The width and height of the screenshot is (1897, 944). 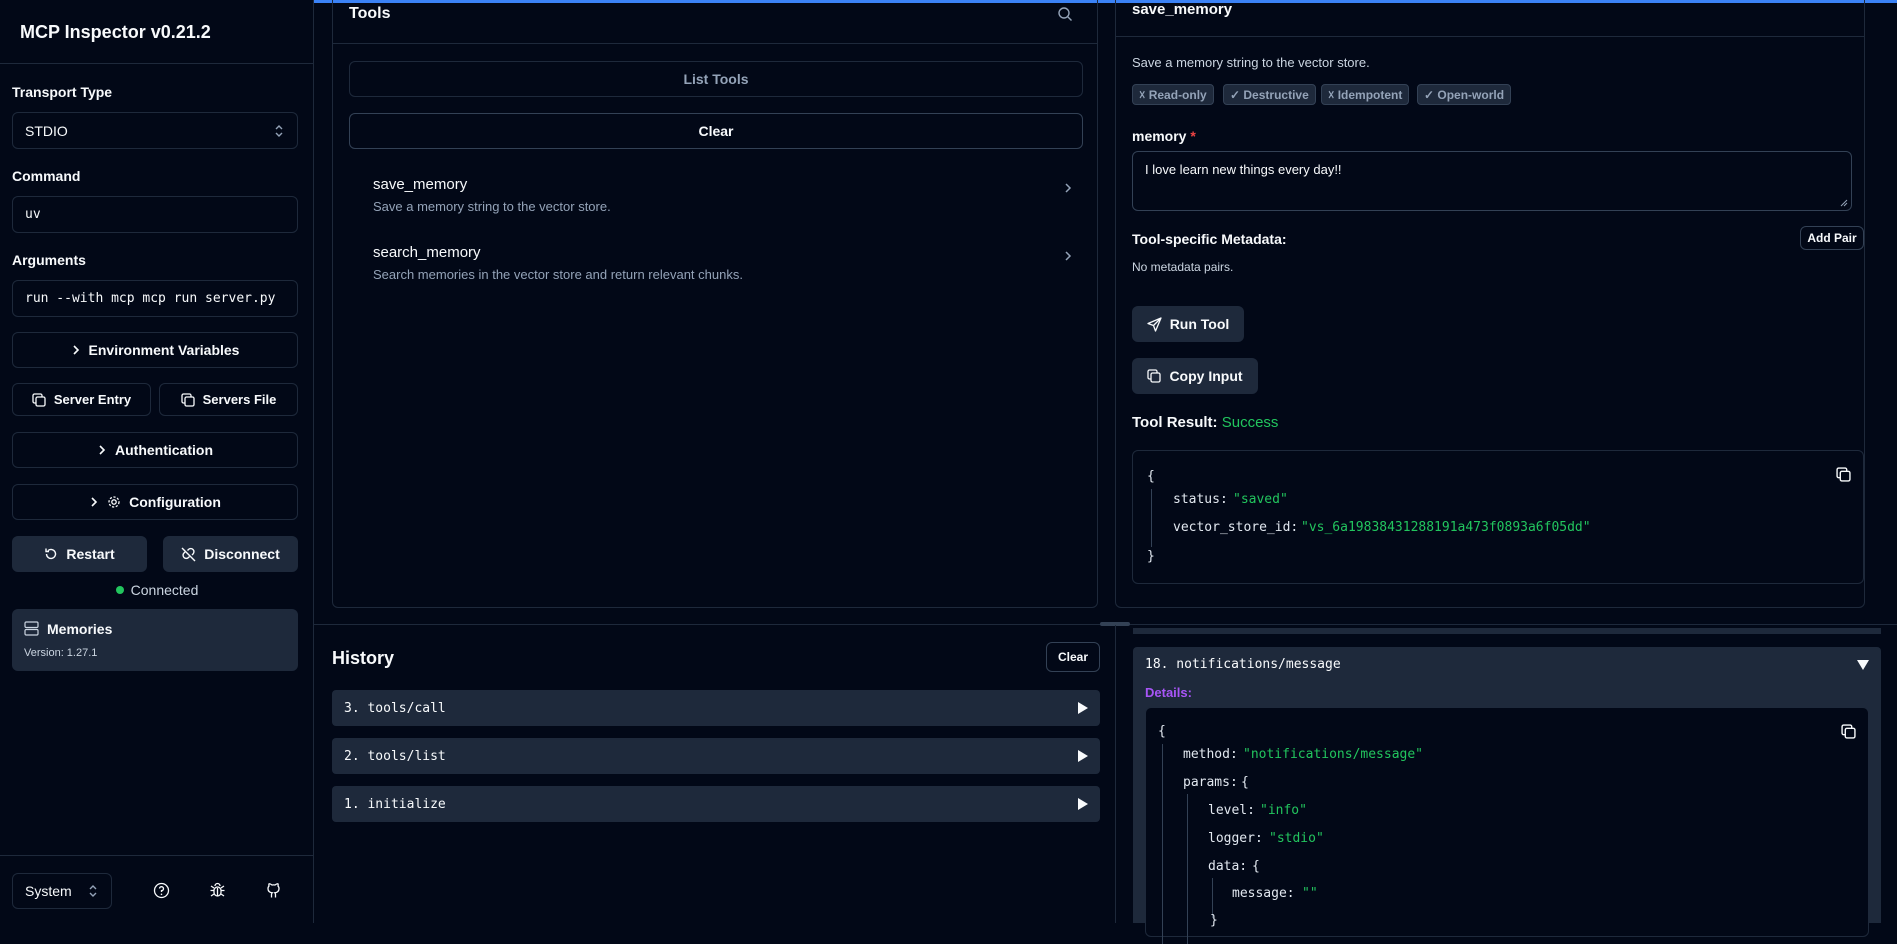 I want to click on restart-label: Restart, so click(x=90, y=554).